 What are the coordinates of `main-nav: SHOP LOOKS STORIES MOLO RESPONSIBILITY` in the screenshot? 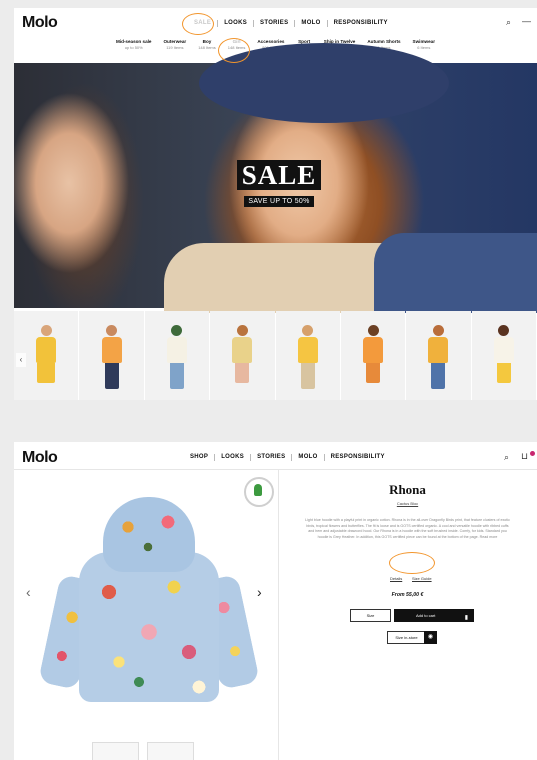 It's located at (287, 457).